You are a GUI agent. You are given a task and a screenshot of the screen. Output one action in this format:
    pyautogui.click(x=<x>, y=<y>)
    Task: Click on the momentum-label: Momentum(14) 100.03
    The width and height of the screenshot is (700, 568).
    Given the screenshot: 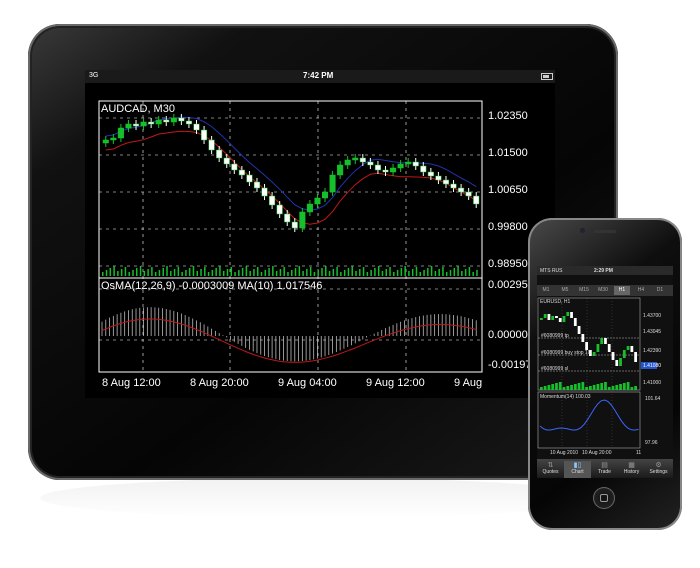 What is the action you would take?
    pyautogui.click(x=565, y=397)
    